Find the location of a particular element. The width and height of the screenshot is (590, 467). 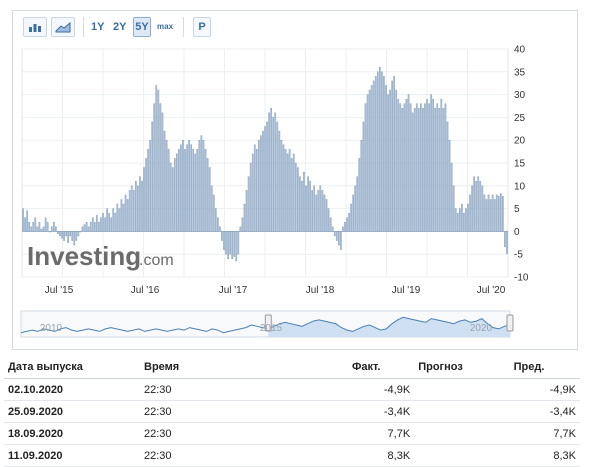

header-previous: Пред. is located at coordinates (544, 367).